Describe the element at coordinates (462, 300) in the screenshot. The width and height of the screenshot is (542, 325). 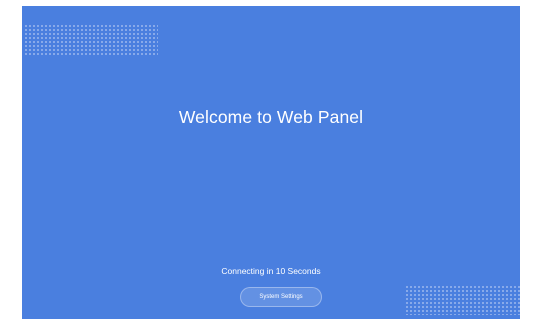
I see `dot-pattern-decoration-bottom-right` at that location.